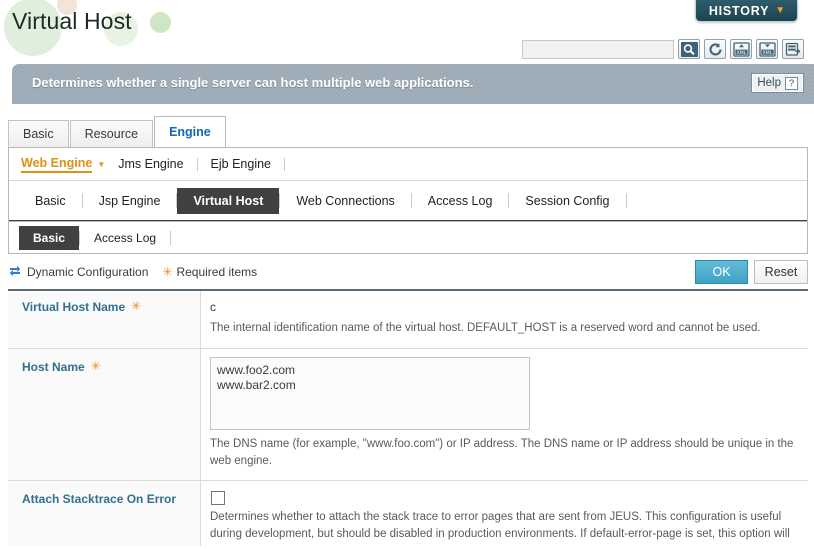  What do you see at coordinates (739, 10) in the screenshot?
I see `history-label: HISTORY` at bounding box center [739, 10].